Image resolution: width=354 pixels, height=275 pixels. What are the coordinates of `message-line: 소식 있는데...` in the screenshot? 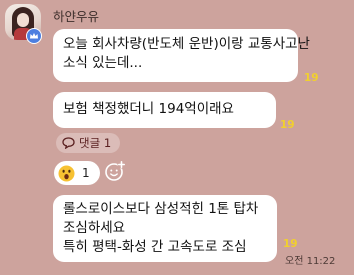 It's located at (103, 63).